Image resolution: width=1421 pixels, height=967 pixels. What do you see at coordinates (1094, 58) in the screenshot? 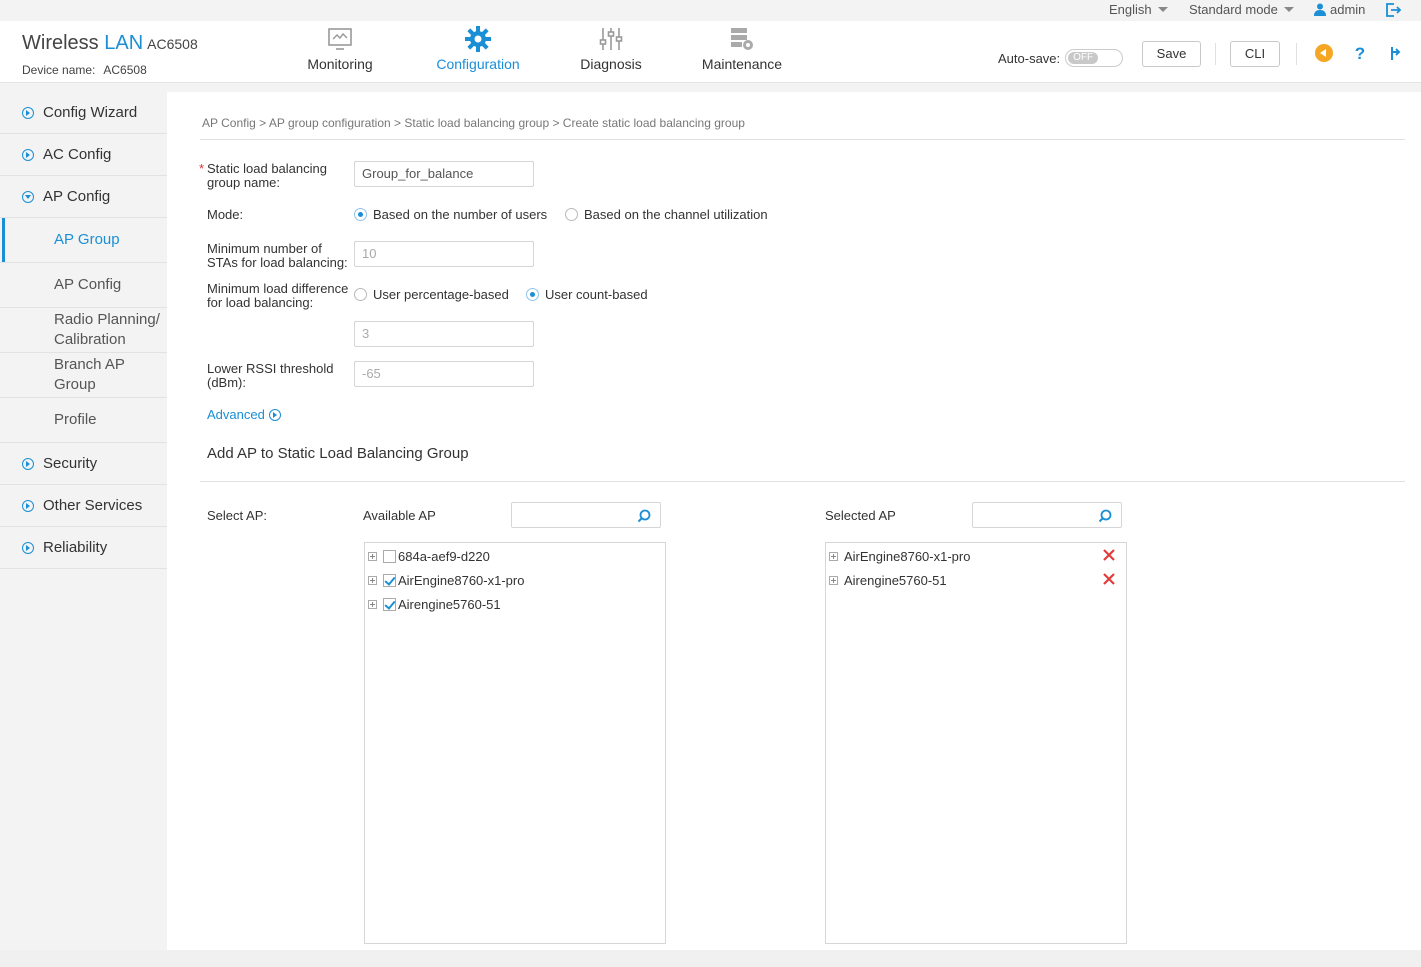
I see `autosave-toggle: OFF` at bounding box center [1094, 58].